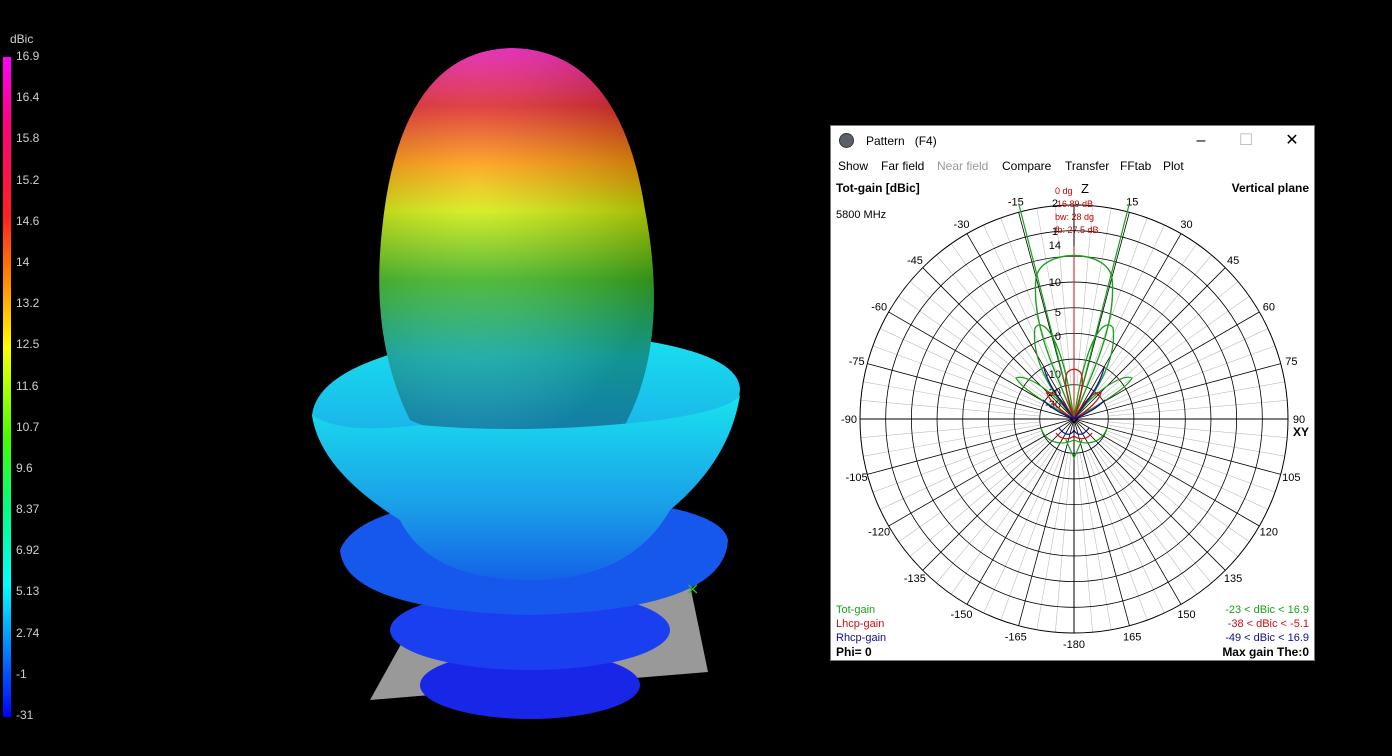 The height and width of the screenshot is (756, 1392). I want to click on main-lobe-shade, so click(516, 241).